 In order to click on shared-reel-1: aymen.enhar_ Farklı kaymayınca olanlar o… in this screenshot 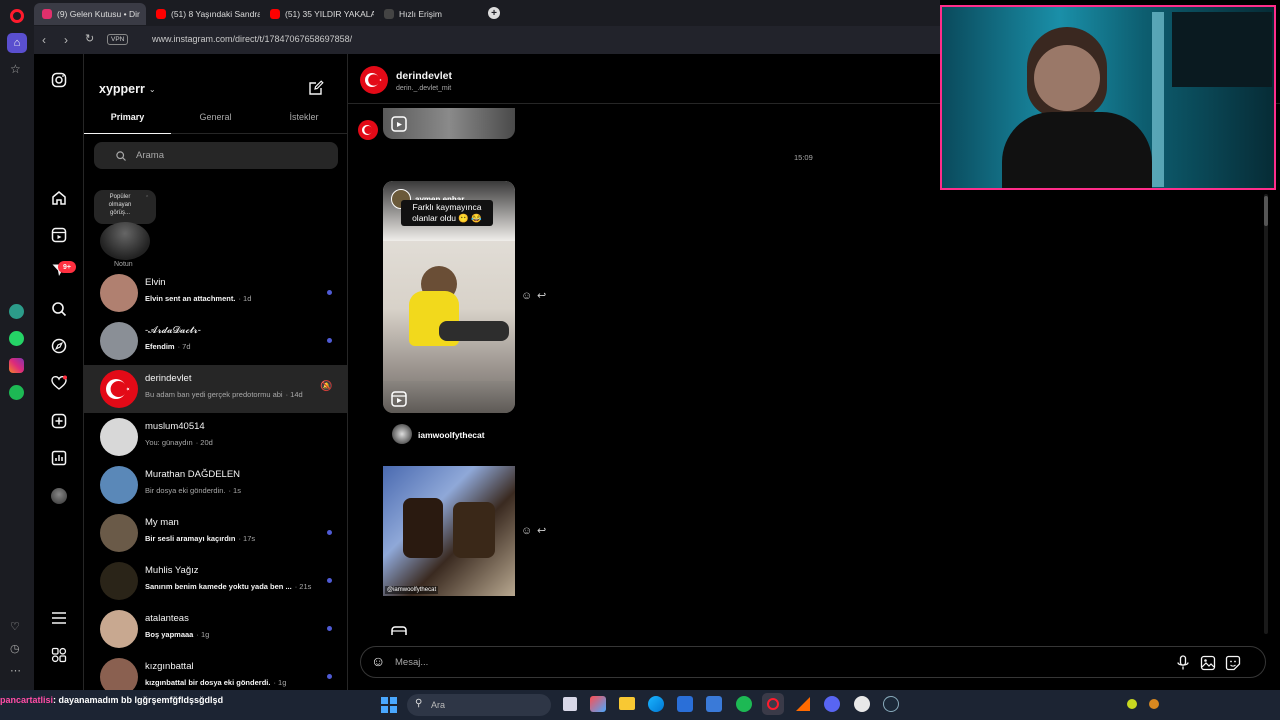, I will do `click(449, 297)`.